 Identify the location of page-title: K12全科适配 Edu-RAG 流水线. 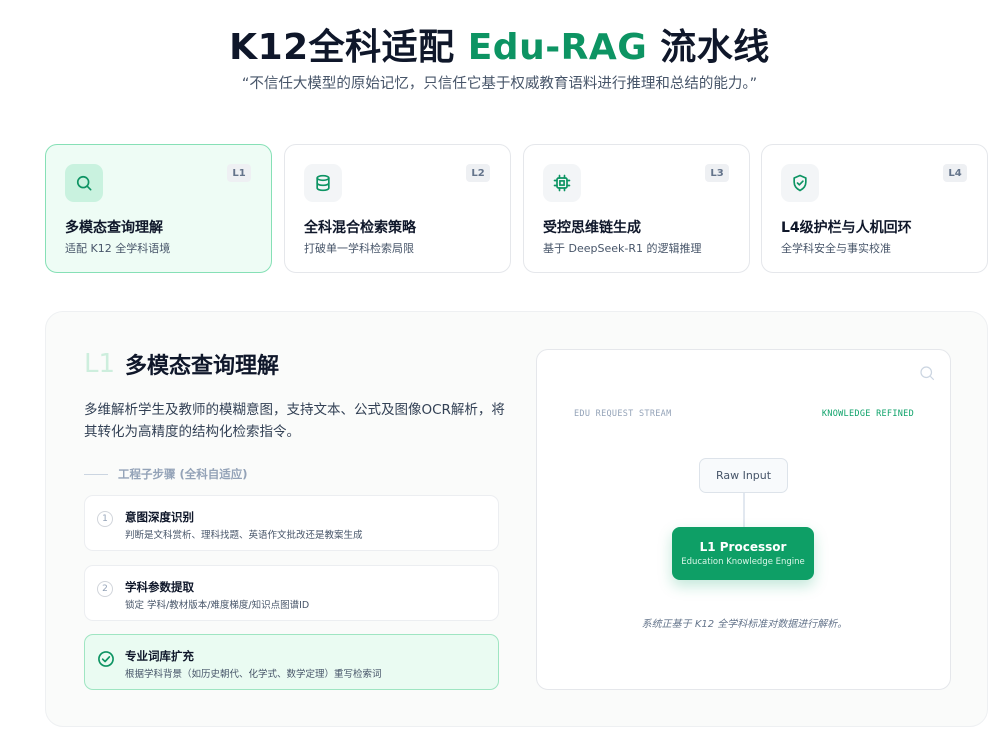
(499, 44).